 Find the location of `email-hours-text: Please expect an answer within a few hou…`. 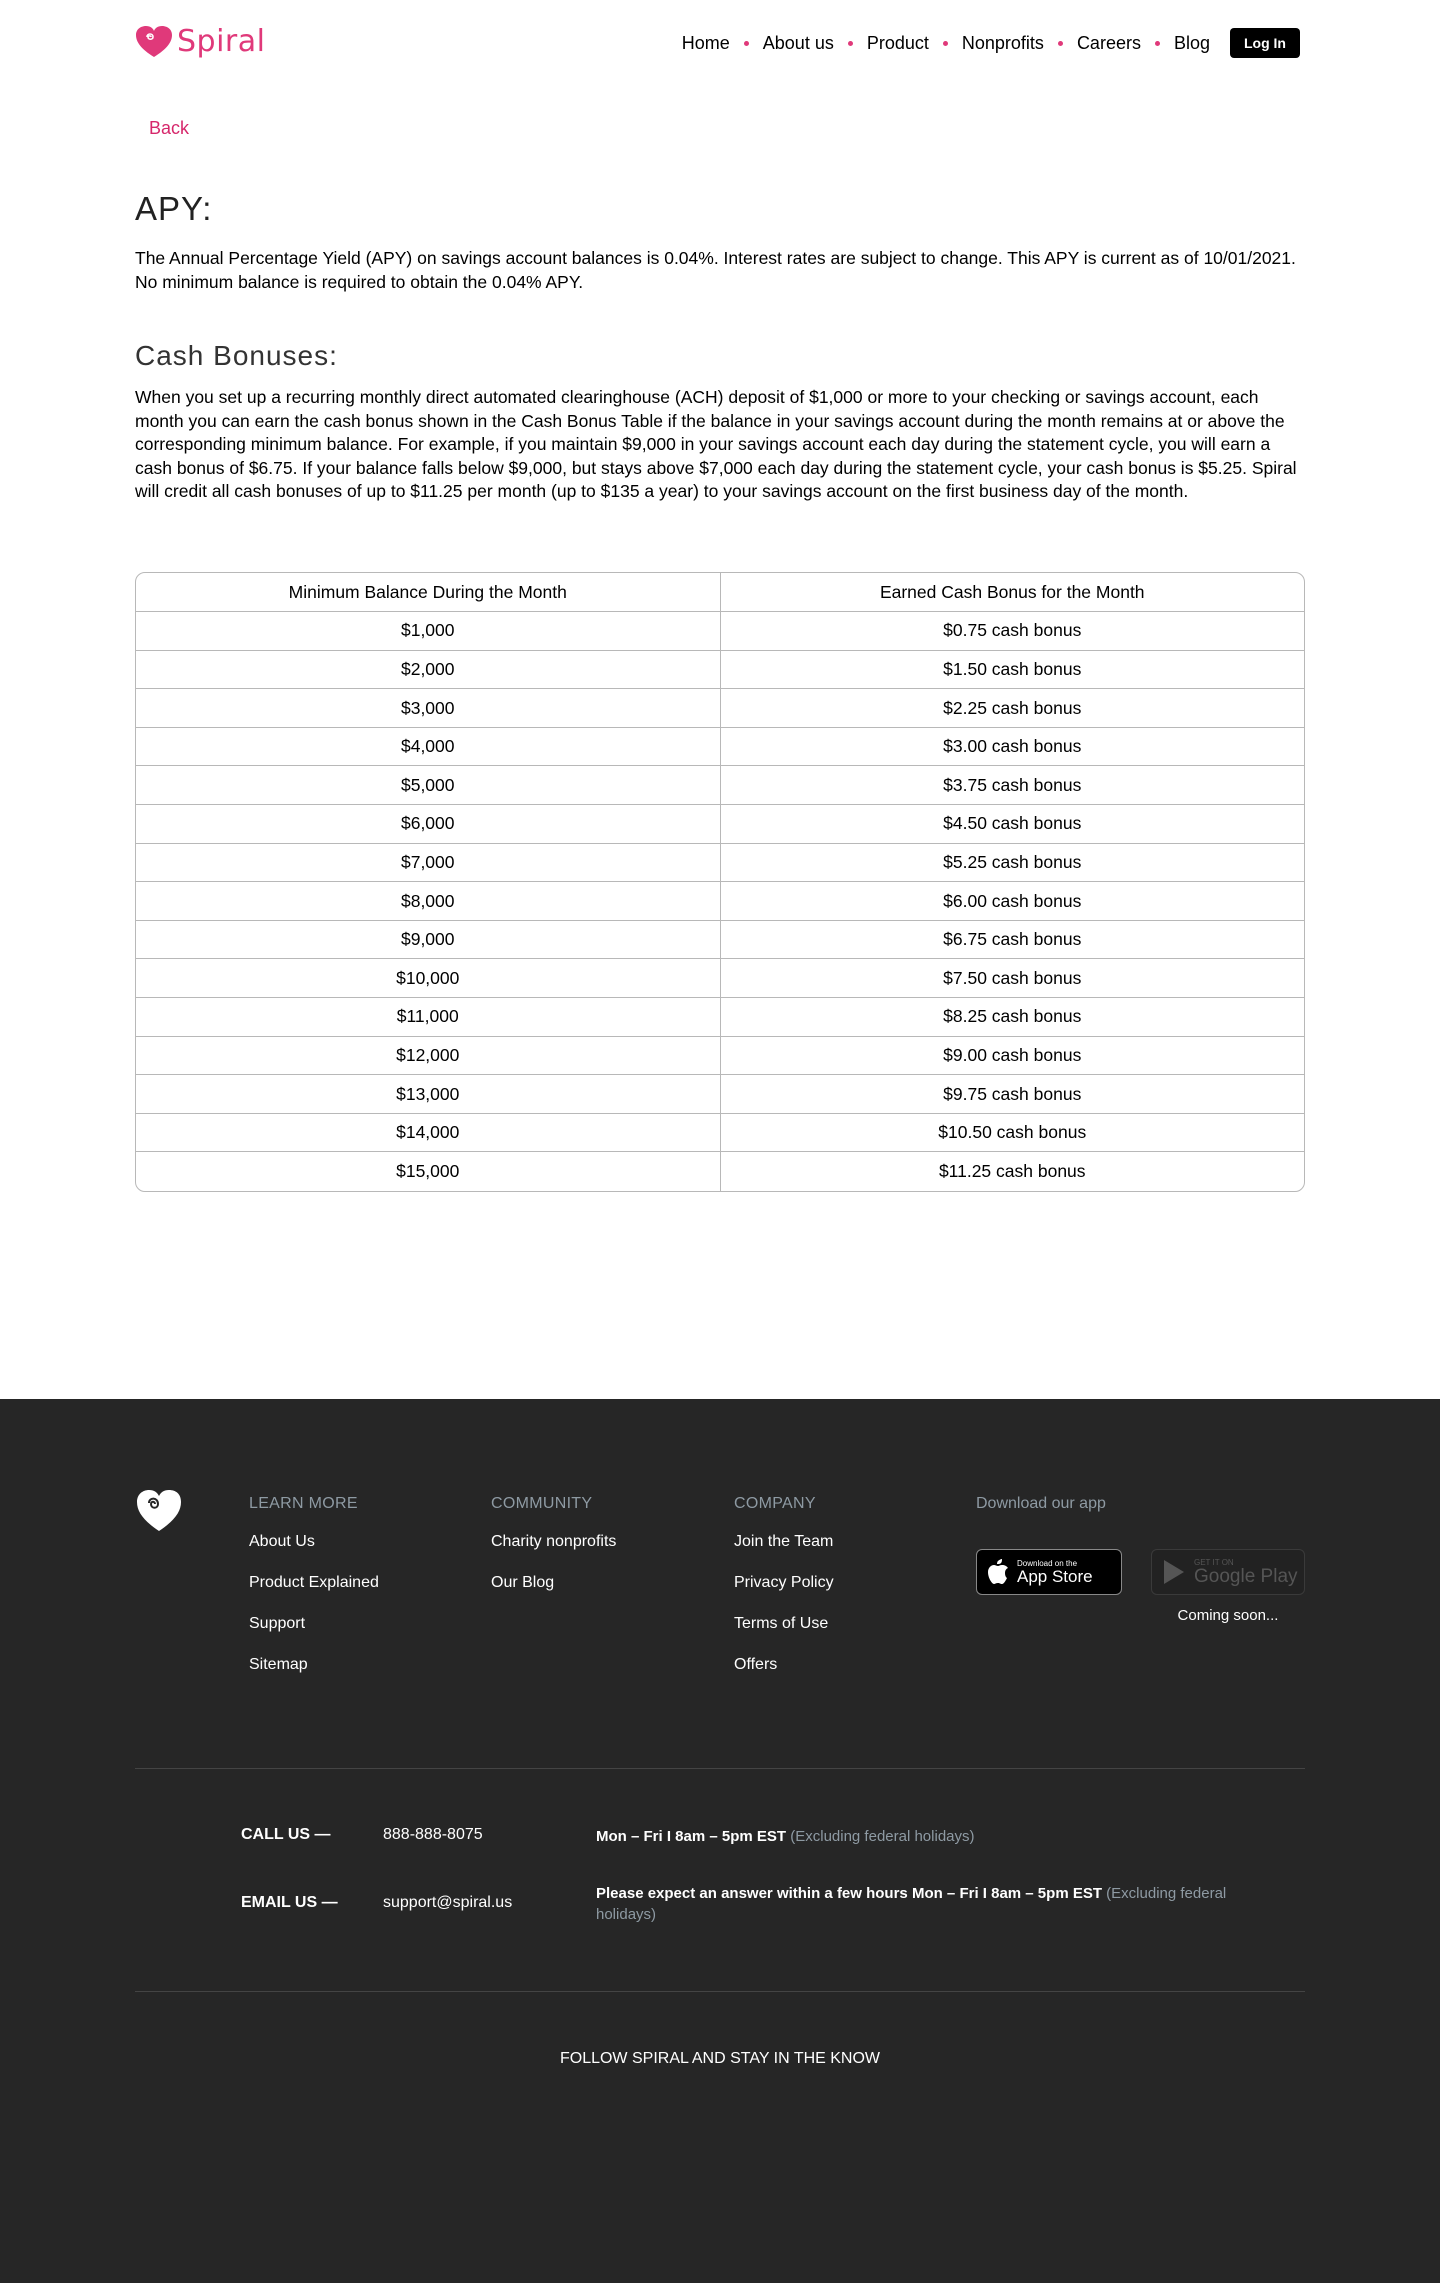

email-hours-text: Please expect an answer within a few hou… is located at coordinates (849, 1893).